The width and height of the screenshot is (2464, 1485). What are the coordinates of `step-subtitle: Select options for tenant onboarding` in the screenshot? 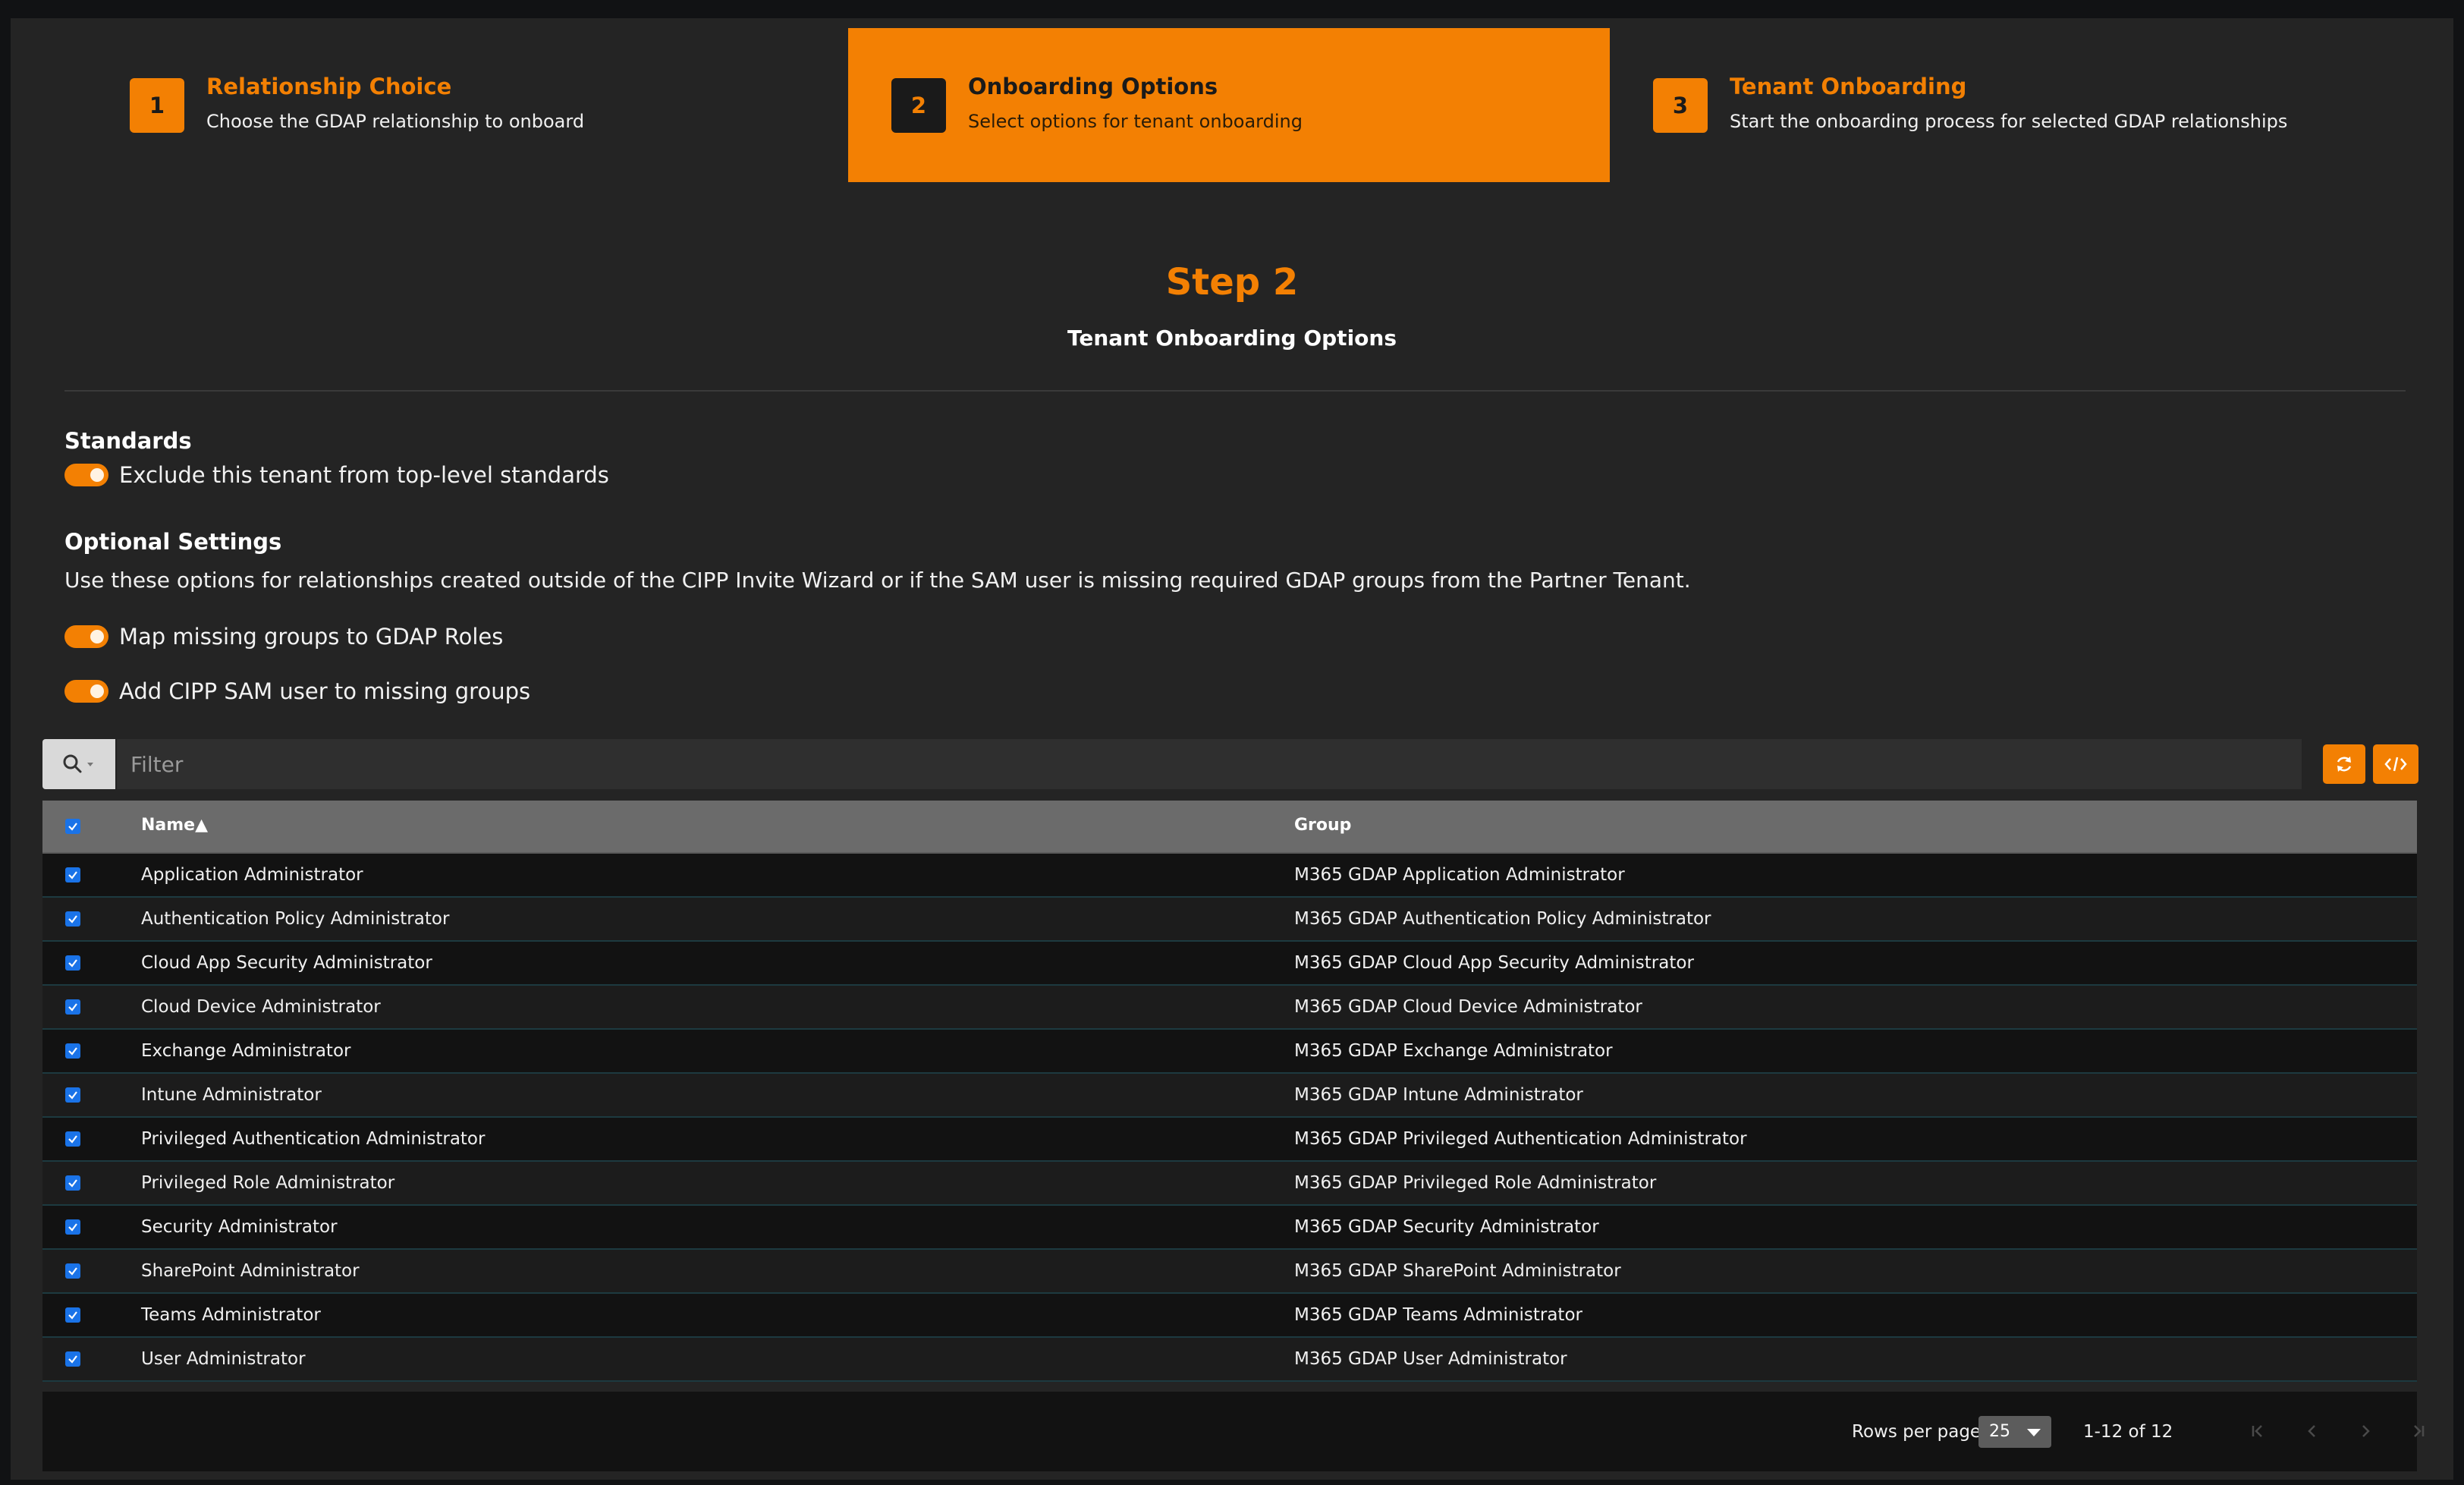 It's located at (1135, 121).